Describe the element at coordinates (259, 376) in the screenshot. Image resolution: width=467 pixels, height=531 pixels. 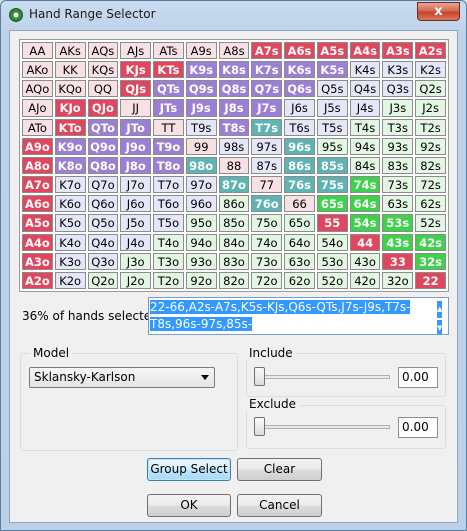
I see `include-slider-thumb` at that location.